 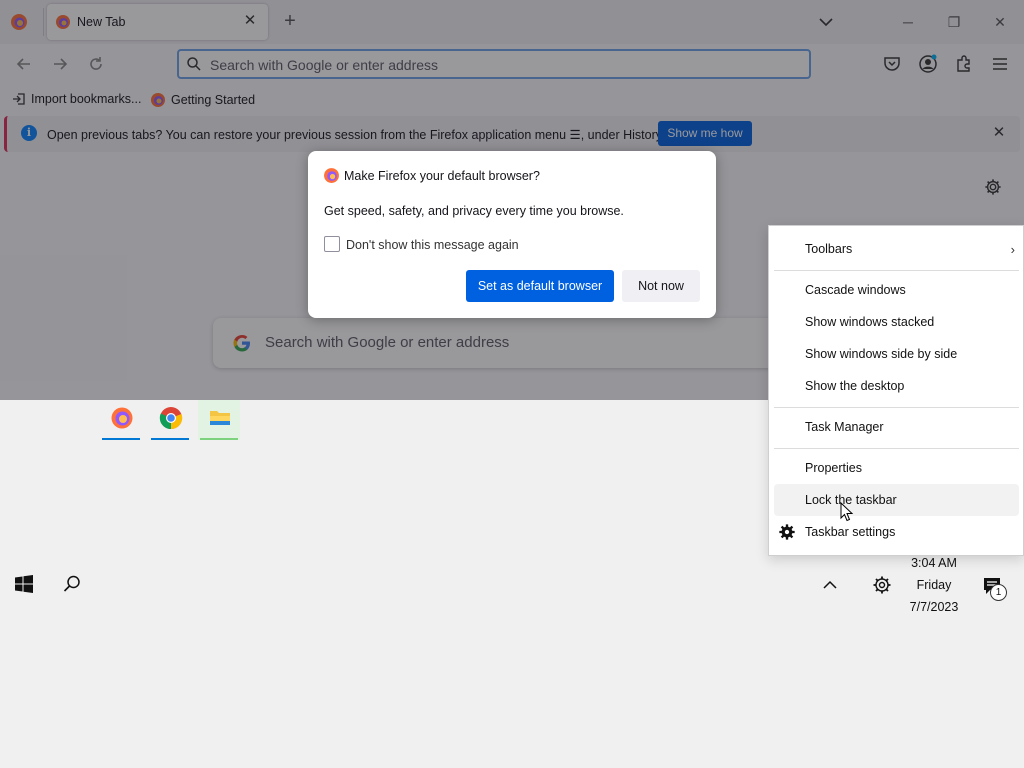 I want to click on menu-item-properties: Properties, so click(x=896, y=468).